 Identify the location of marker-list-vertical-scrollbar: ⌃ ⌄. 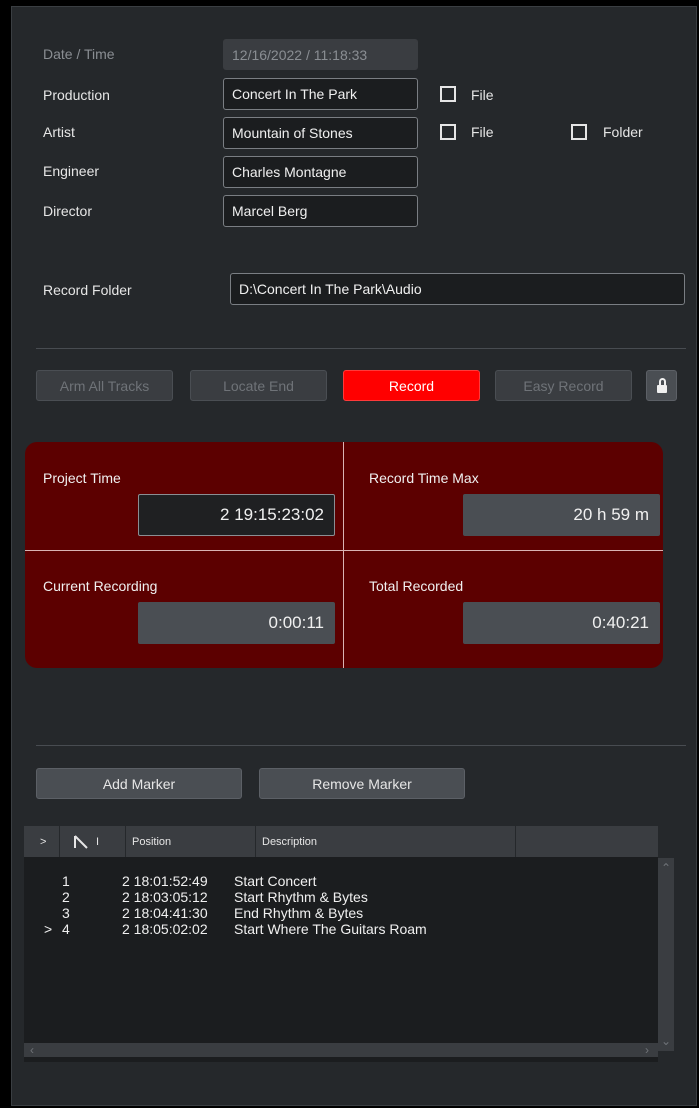
(666, 954).